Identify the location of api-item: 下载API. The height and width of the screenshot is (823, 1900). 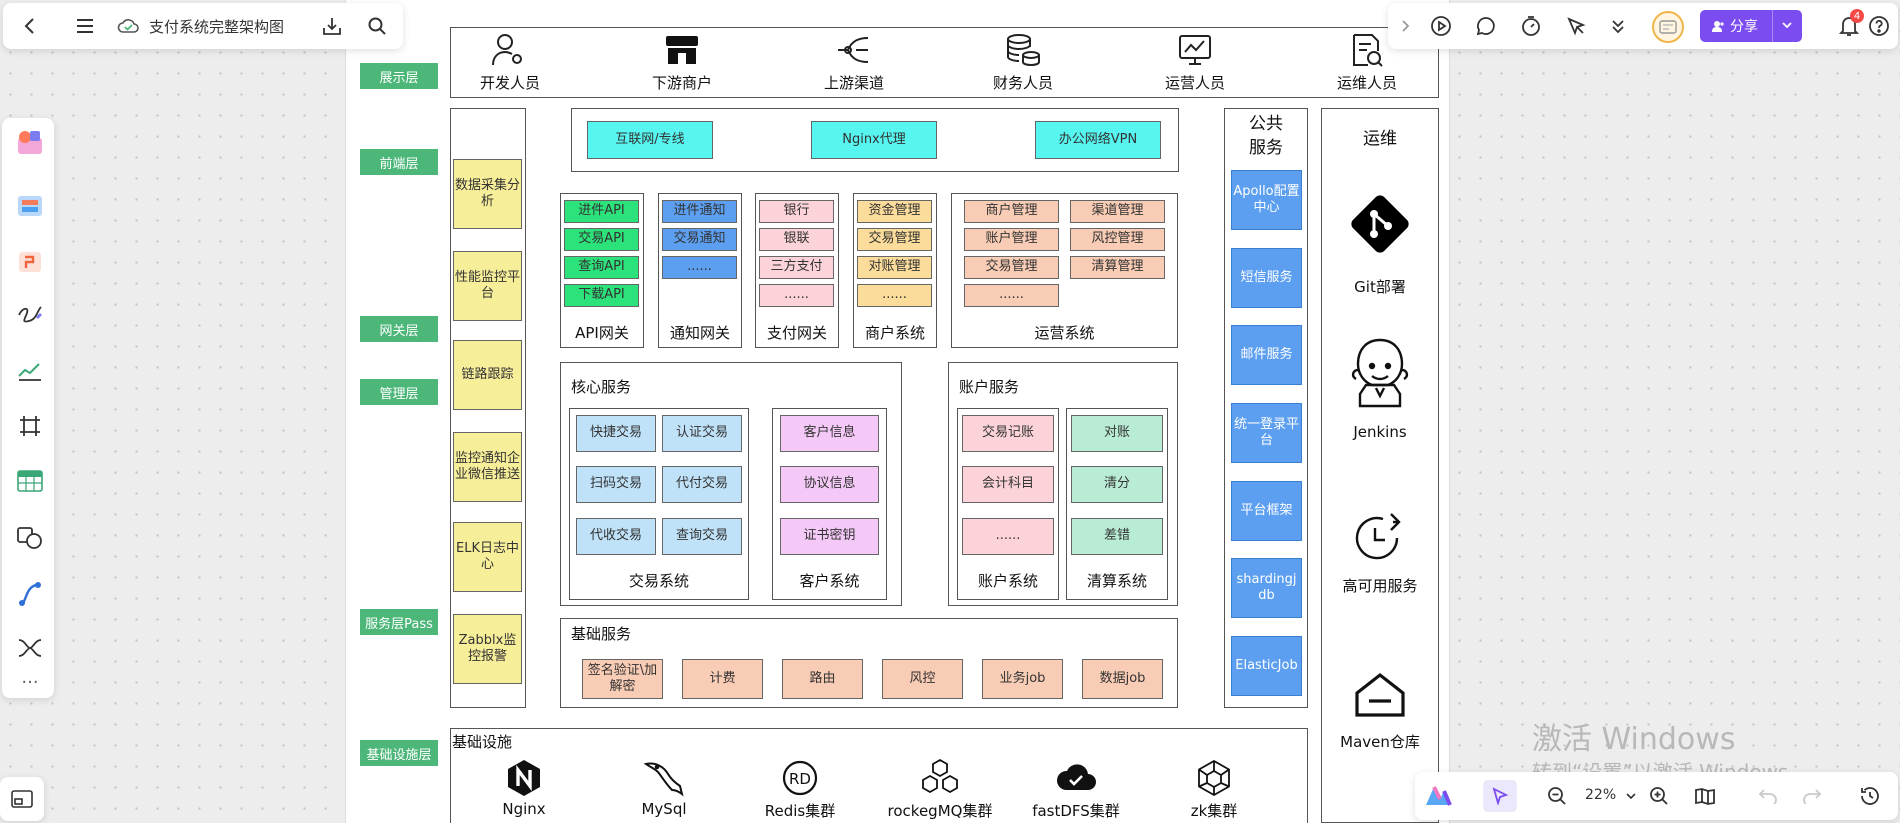
(601, 295).